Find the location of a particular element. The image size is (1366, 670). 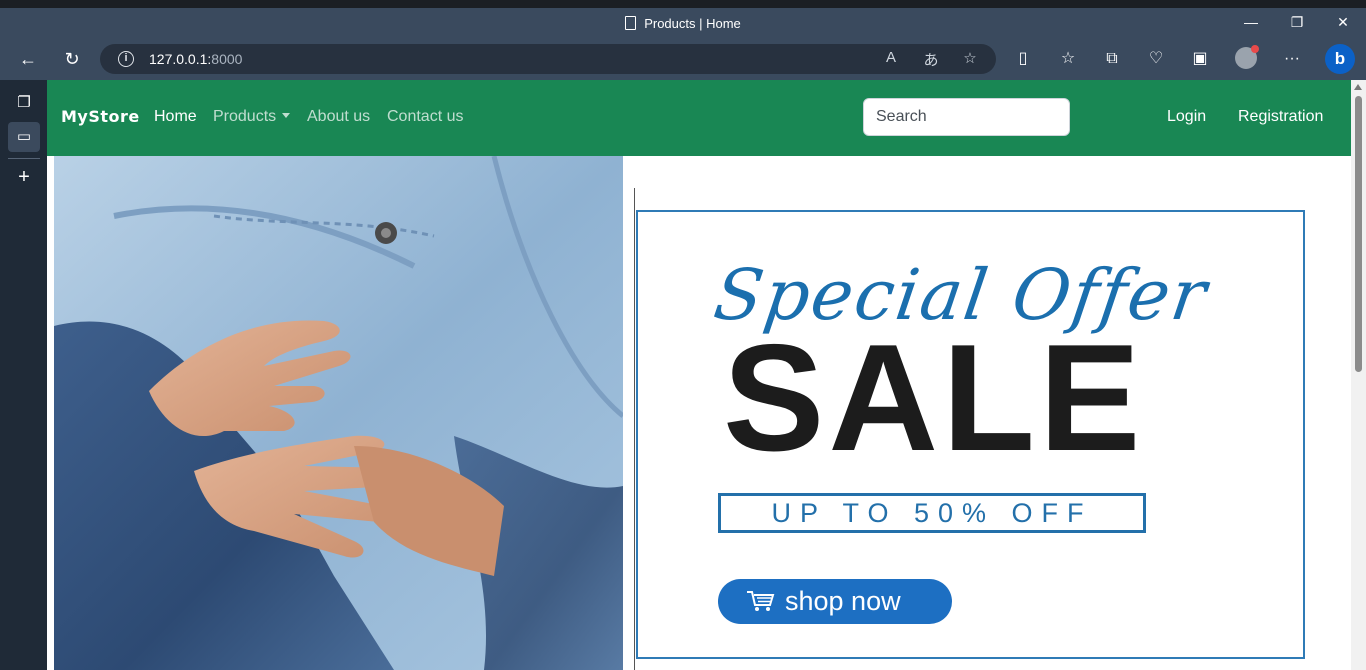

more-options-icon: ··· is located at coordinates (1292, 59).